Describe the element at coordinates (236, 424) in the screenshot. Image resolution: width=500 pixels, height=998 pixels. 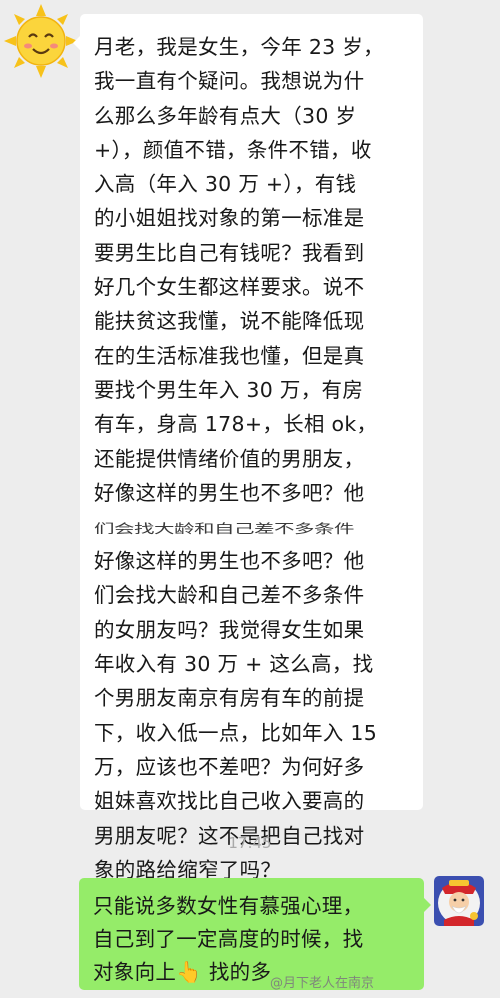
I see `message-line: 有车，身高 178+，长相 ok，` at that location.